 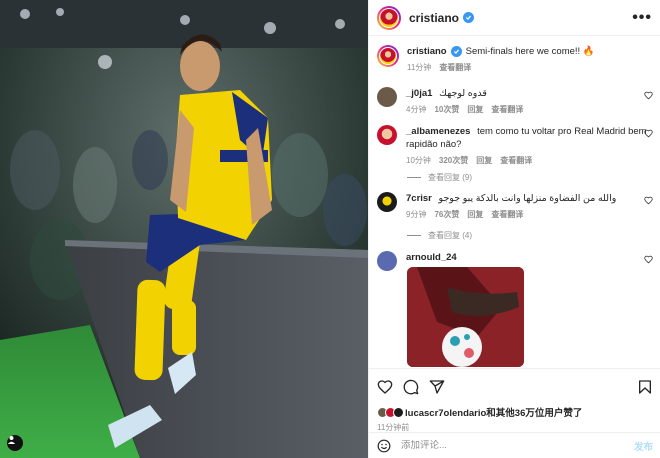 I want to click on comment-text: قدوه لوجهك, so click(x=463, y=93).